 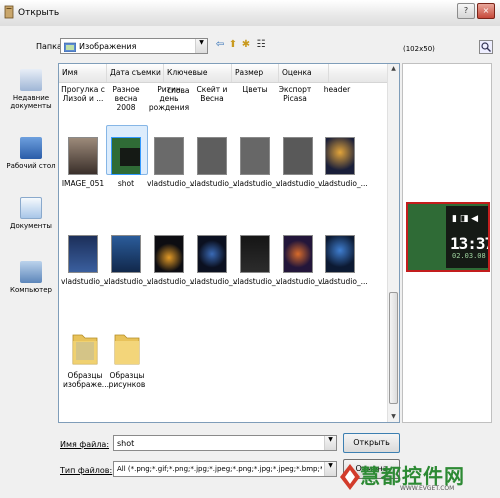 I want to click on list-item: Цветы, so click(x=255, y=89).